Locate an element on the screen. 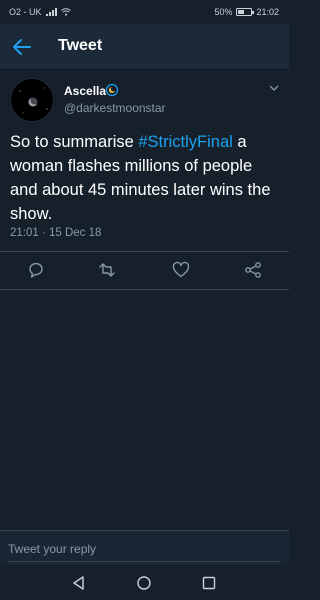  status-bar: O2 - UK 50% 21:02 is located at coordinates (144, 12).